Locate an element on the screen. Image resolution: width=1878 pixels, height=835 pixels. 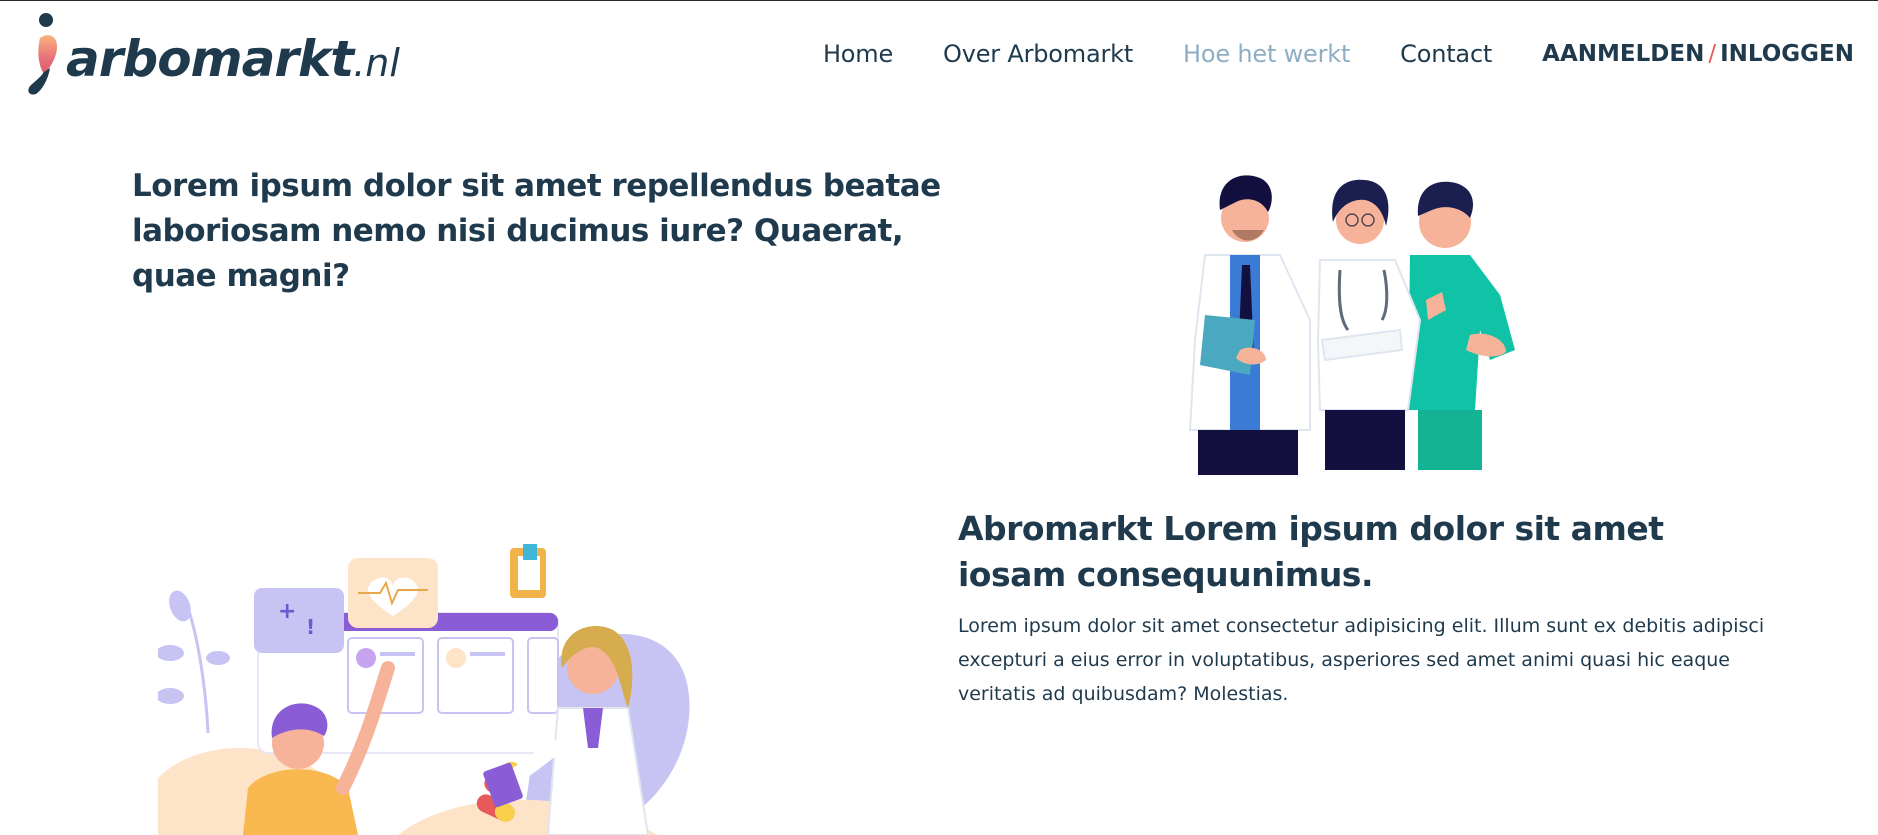
nav-over-arbomarkt: Over Arbomarkt is located at coordinates (1038, 54).